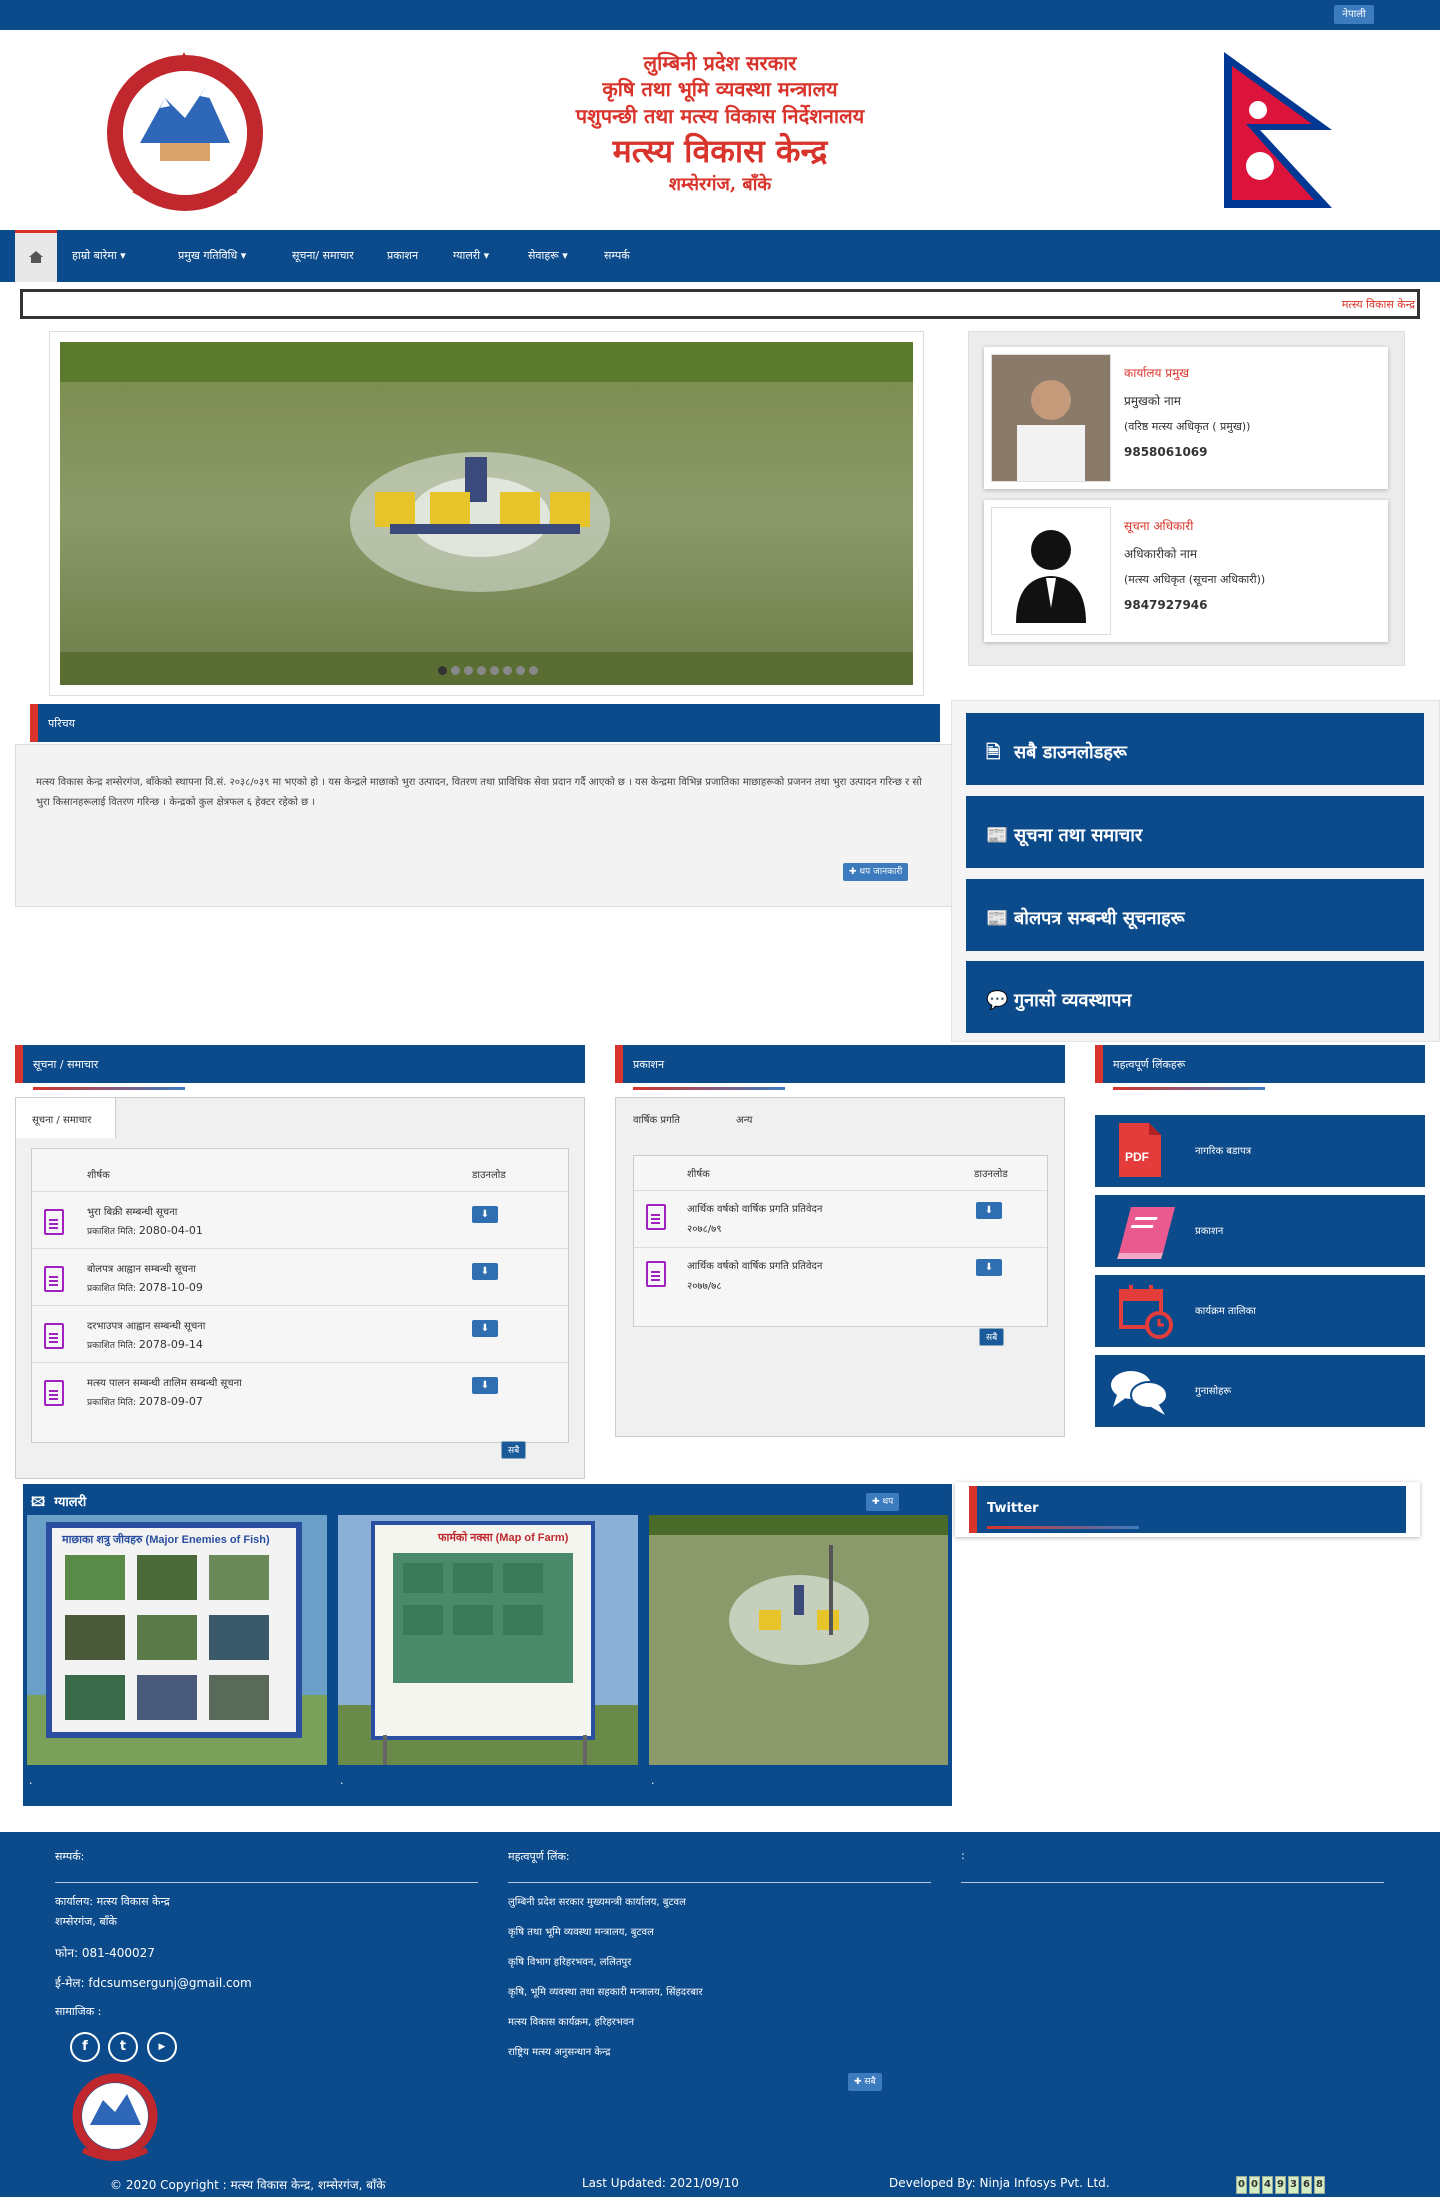 This screenshot has width=1440, height=2197. What do you see at coordinates (1195, 579) in the screenshot?
I see `staff-position: (मत्स्य अधिकृत (सूचना अधिकारी))` at bounding box center [1195, 579].